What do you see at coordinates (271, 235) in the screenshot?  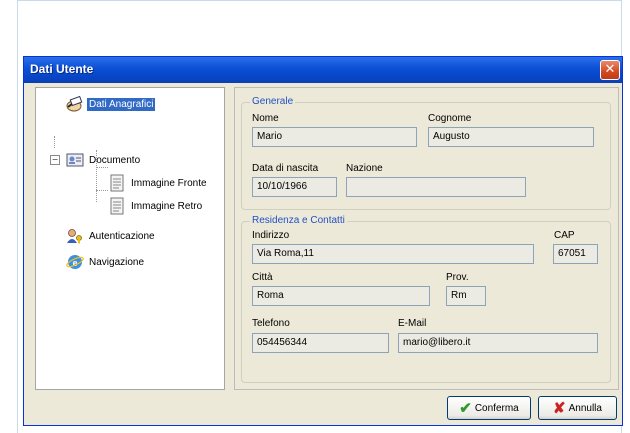 I see `indirizzo-label: Indirizzo` at bounding box center [271, 235].